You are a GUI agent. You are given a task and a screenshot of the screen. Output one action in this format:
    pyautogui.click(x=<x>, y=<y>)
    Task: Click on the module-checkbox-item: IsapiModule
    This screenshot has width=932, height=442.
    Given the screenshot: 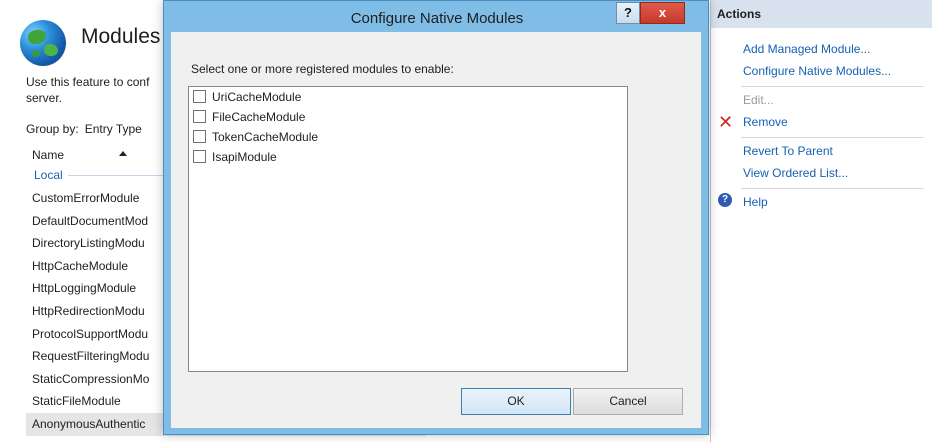 What is the action you would take?
    pyautogui.click(x=235, y=157)
    